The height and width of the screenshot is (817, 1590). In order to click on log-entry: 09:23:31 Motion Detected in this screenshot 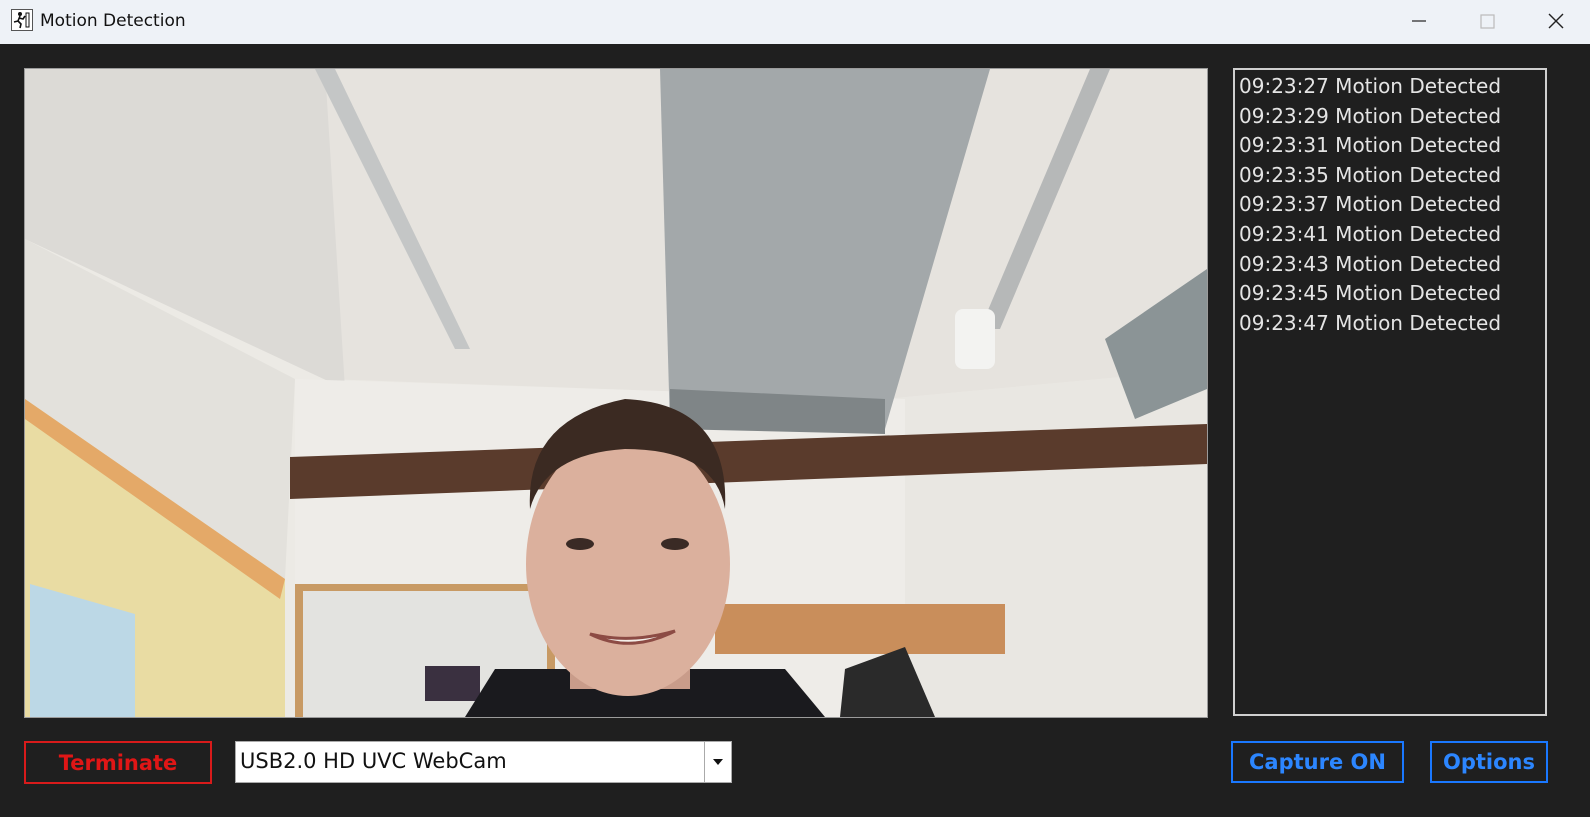, I will do `click(1392, 146)`.